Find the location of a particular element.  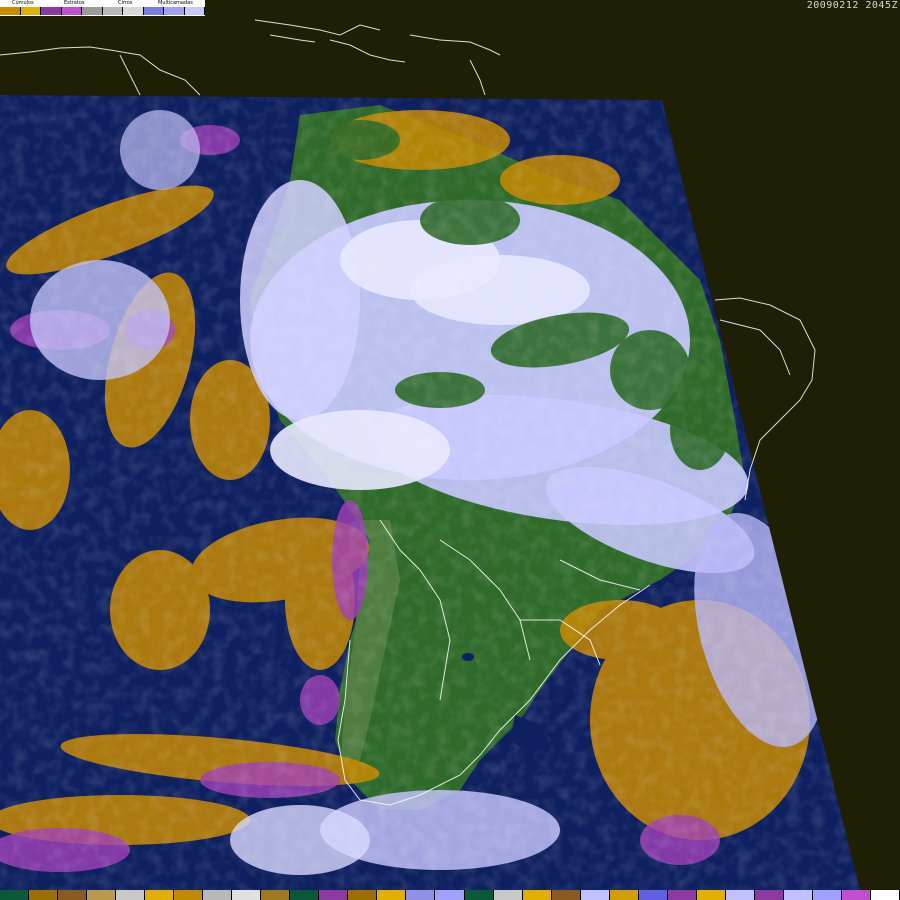

image-timestamp: 20090212 2045Z is located at coordinates (852, 5).